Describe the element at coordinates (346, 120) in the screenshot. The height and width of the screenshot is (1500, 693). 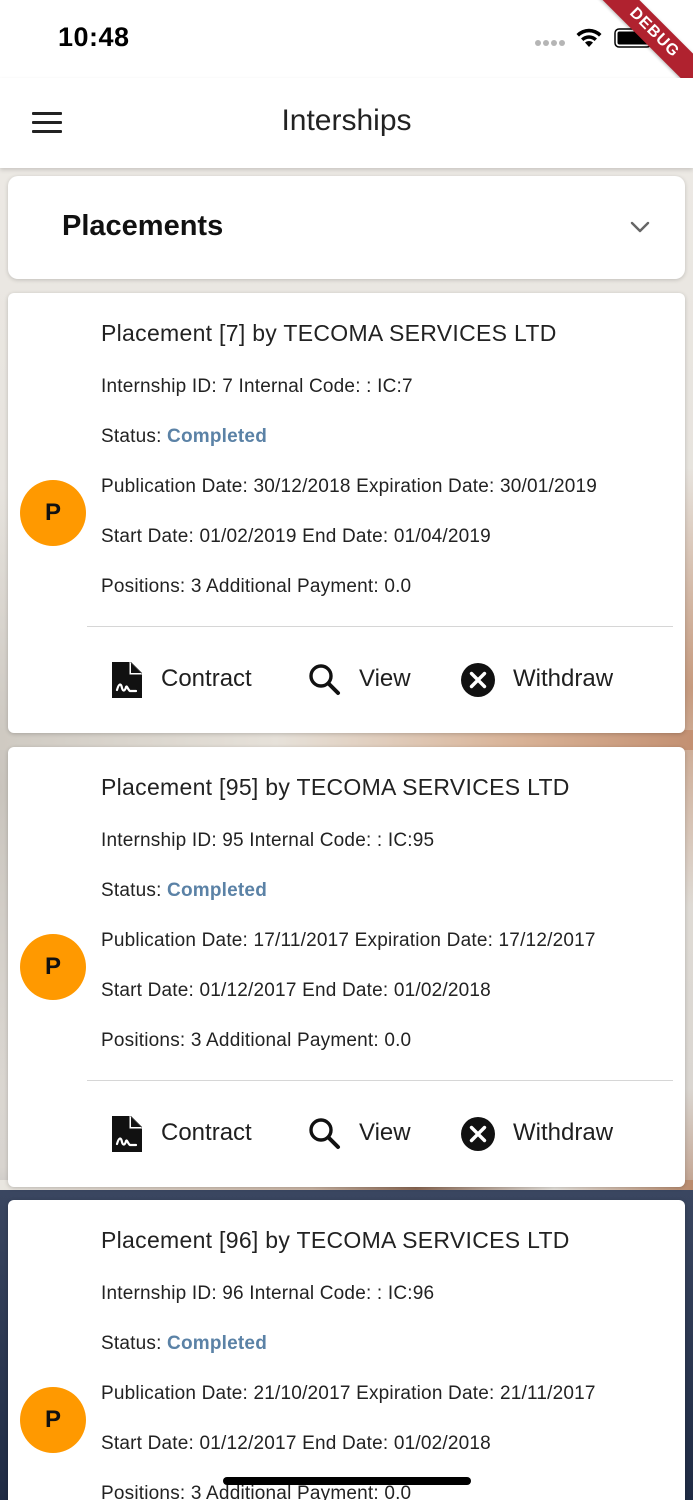
I see `page-title: Interships` at that location.